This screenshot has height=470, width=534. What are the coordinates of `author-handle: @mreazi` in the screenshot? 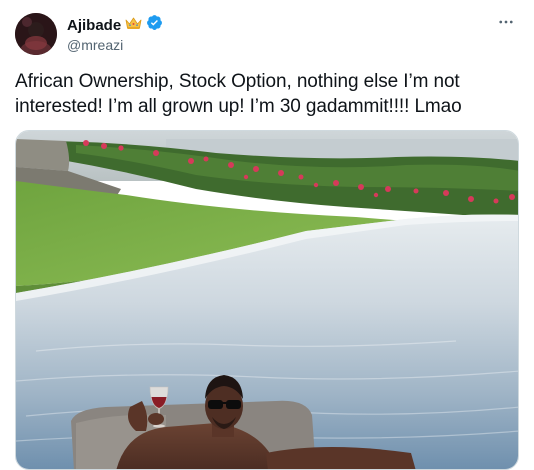 It's located at (95, 45).